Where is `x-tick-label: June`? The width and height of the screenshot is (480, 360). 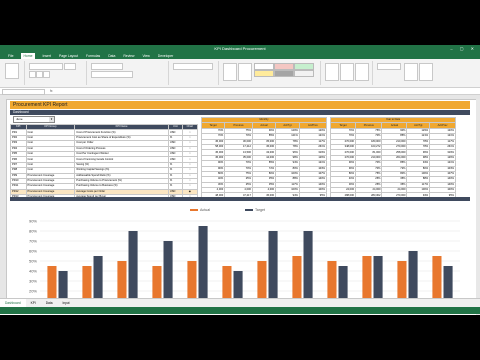 x-tick-label: June is located at coordinates (232, 314).